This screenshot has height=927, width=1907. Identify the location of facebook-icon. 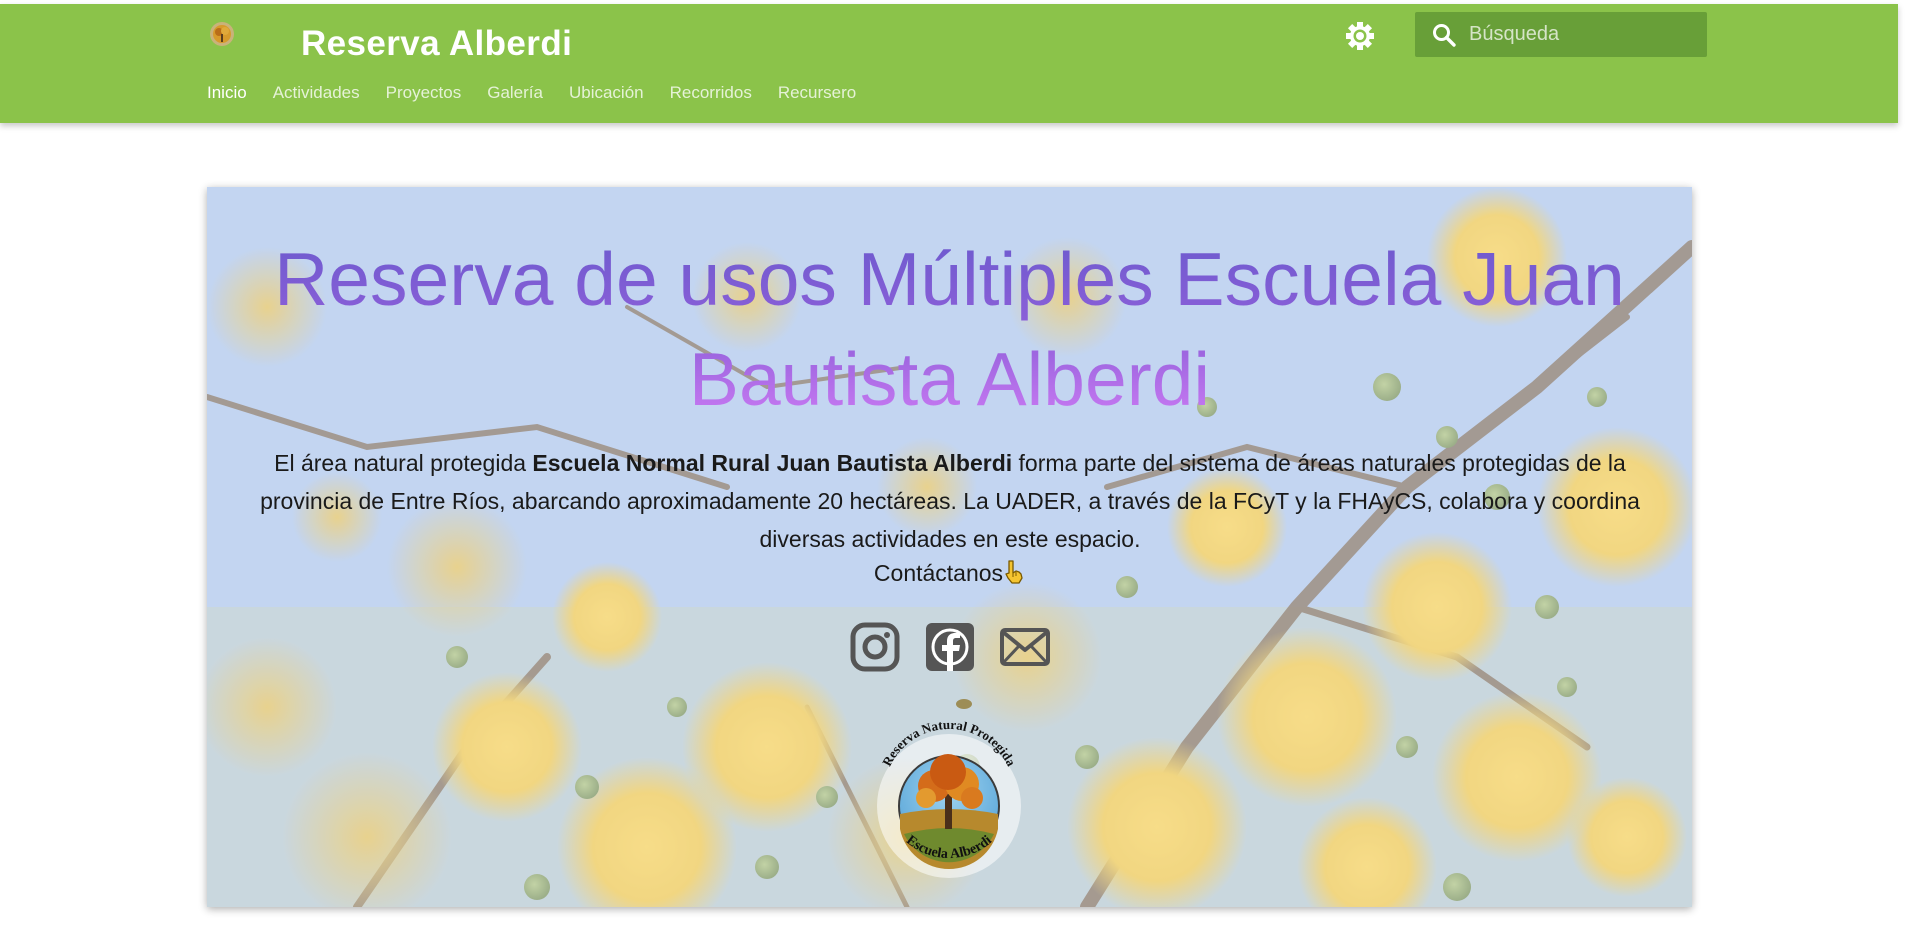
(950, 647).